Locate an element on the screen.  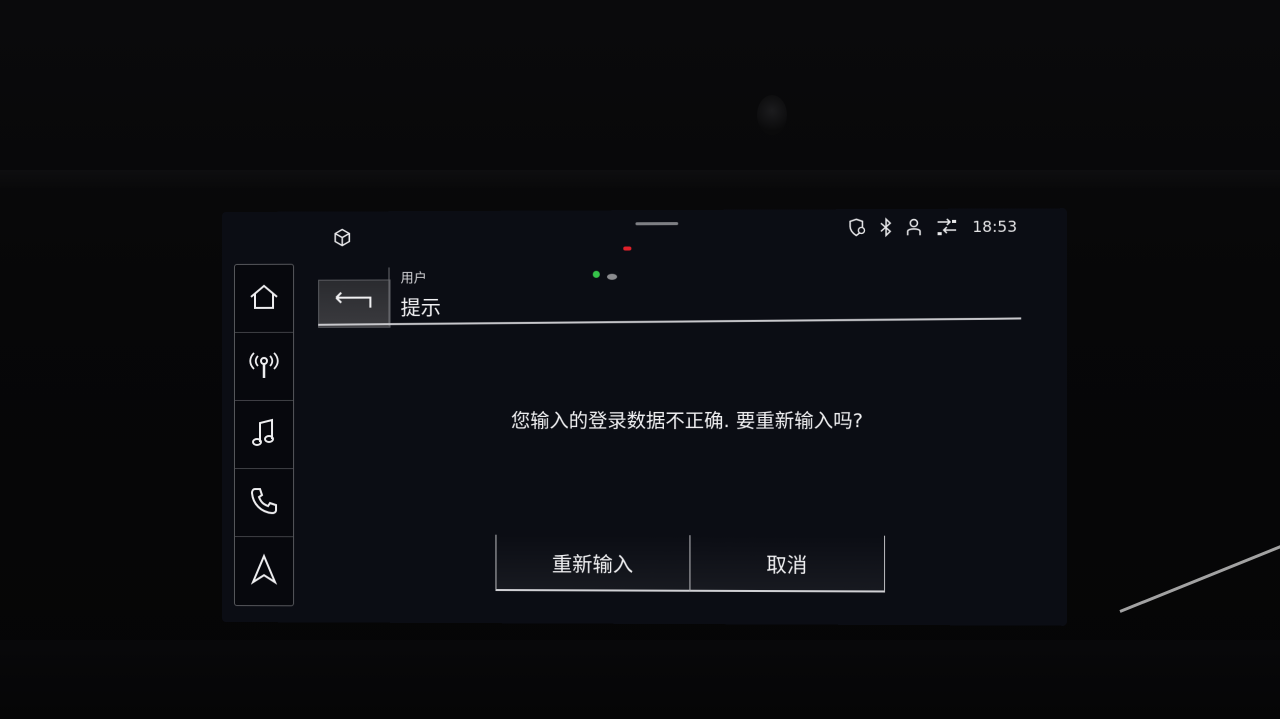
status-bar: 18:53 is located at coordinates (644, 227).